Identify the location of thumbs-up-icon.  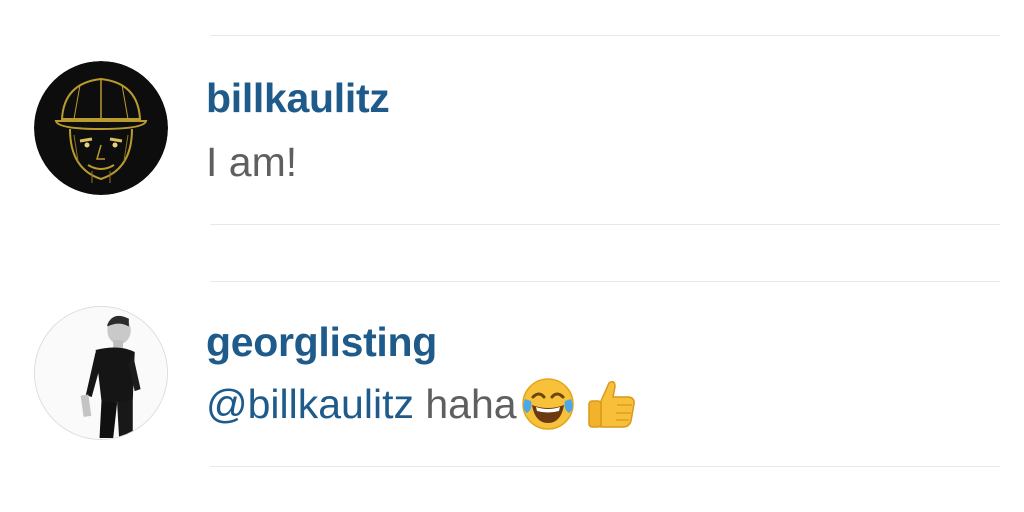
(612, 404).